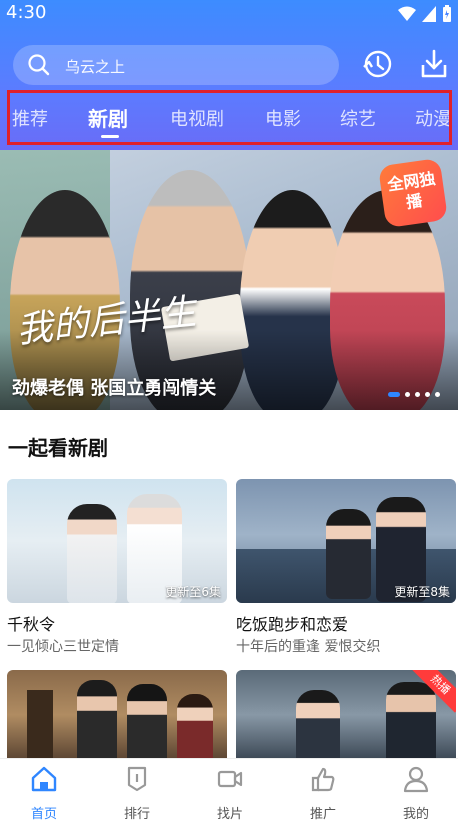  Describe the element at coordinates (58, 448) in the screenshot. I see `section-title: 一起看新剧` at that location.